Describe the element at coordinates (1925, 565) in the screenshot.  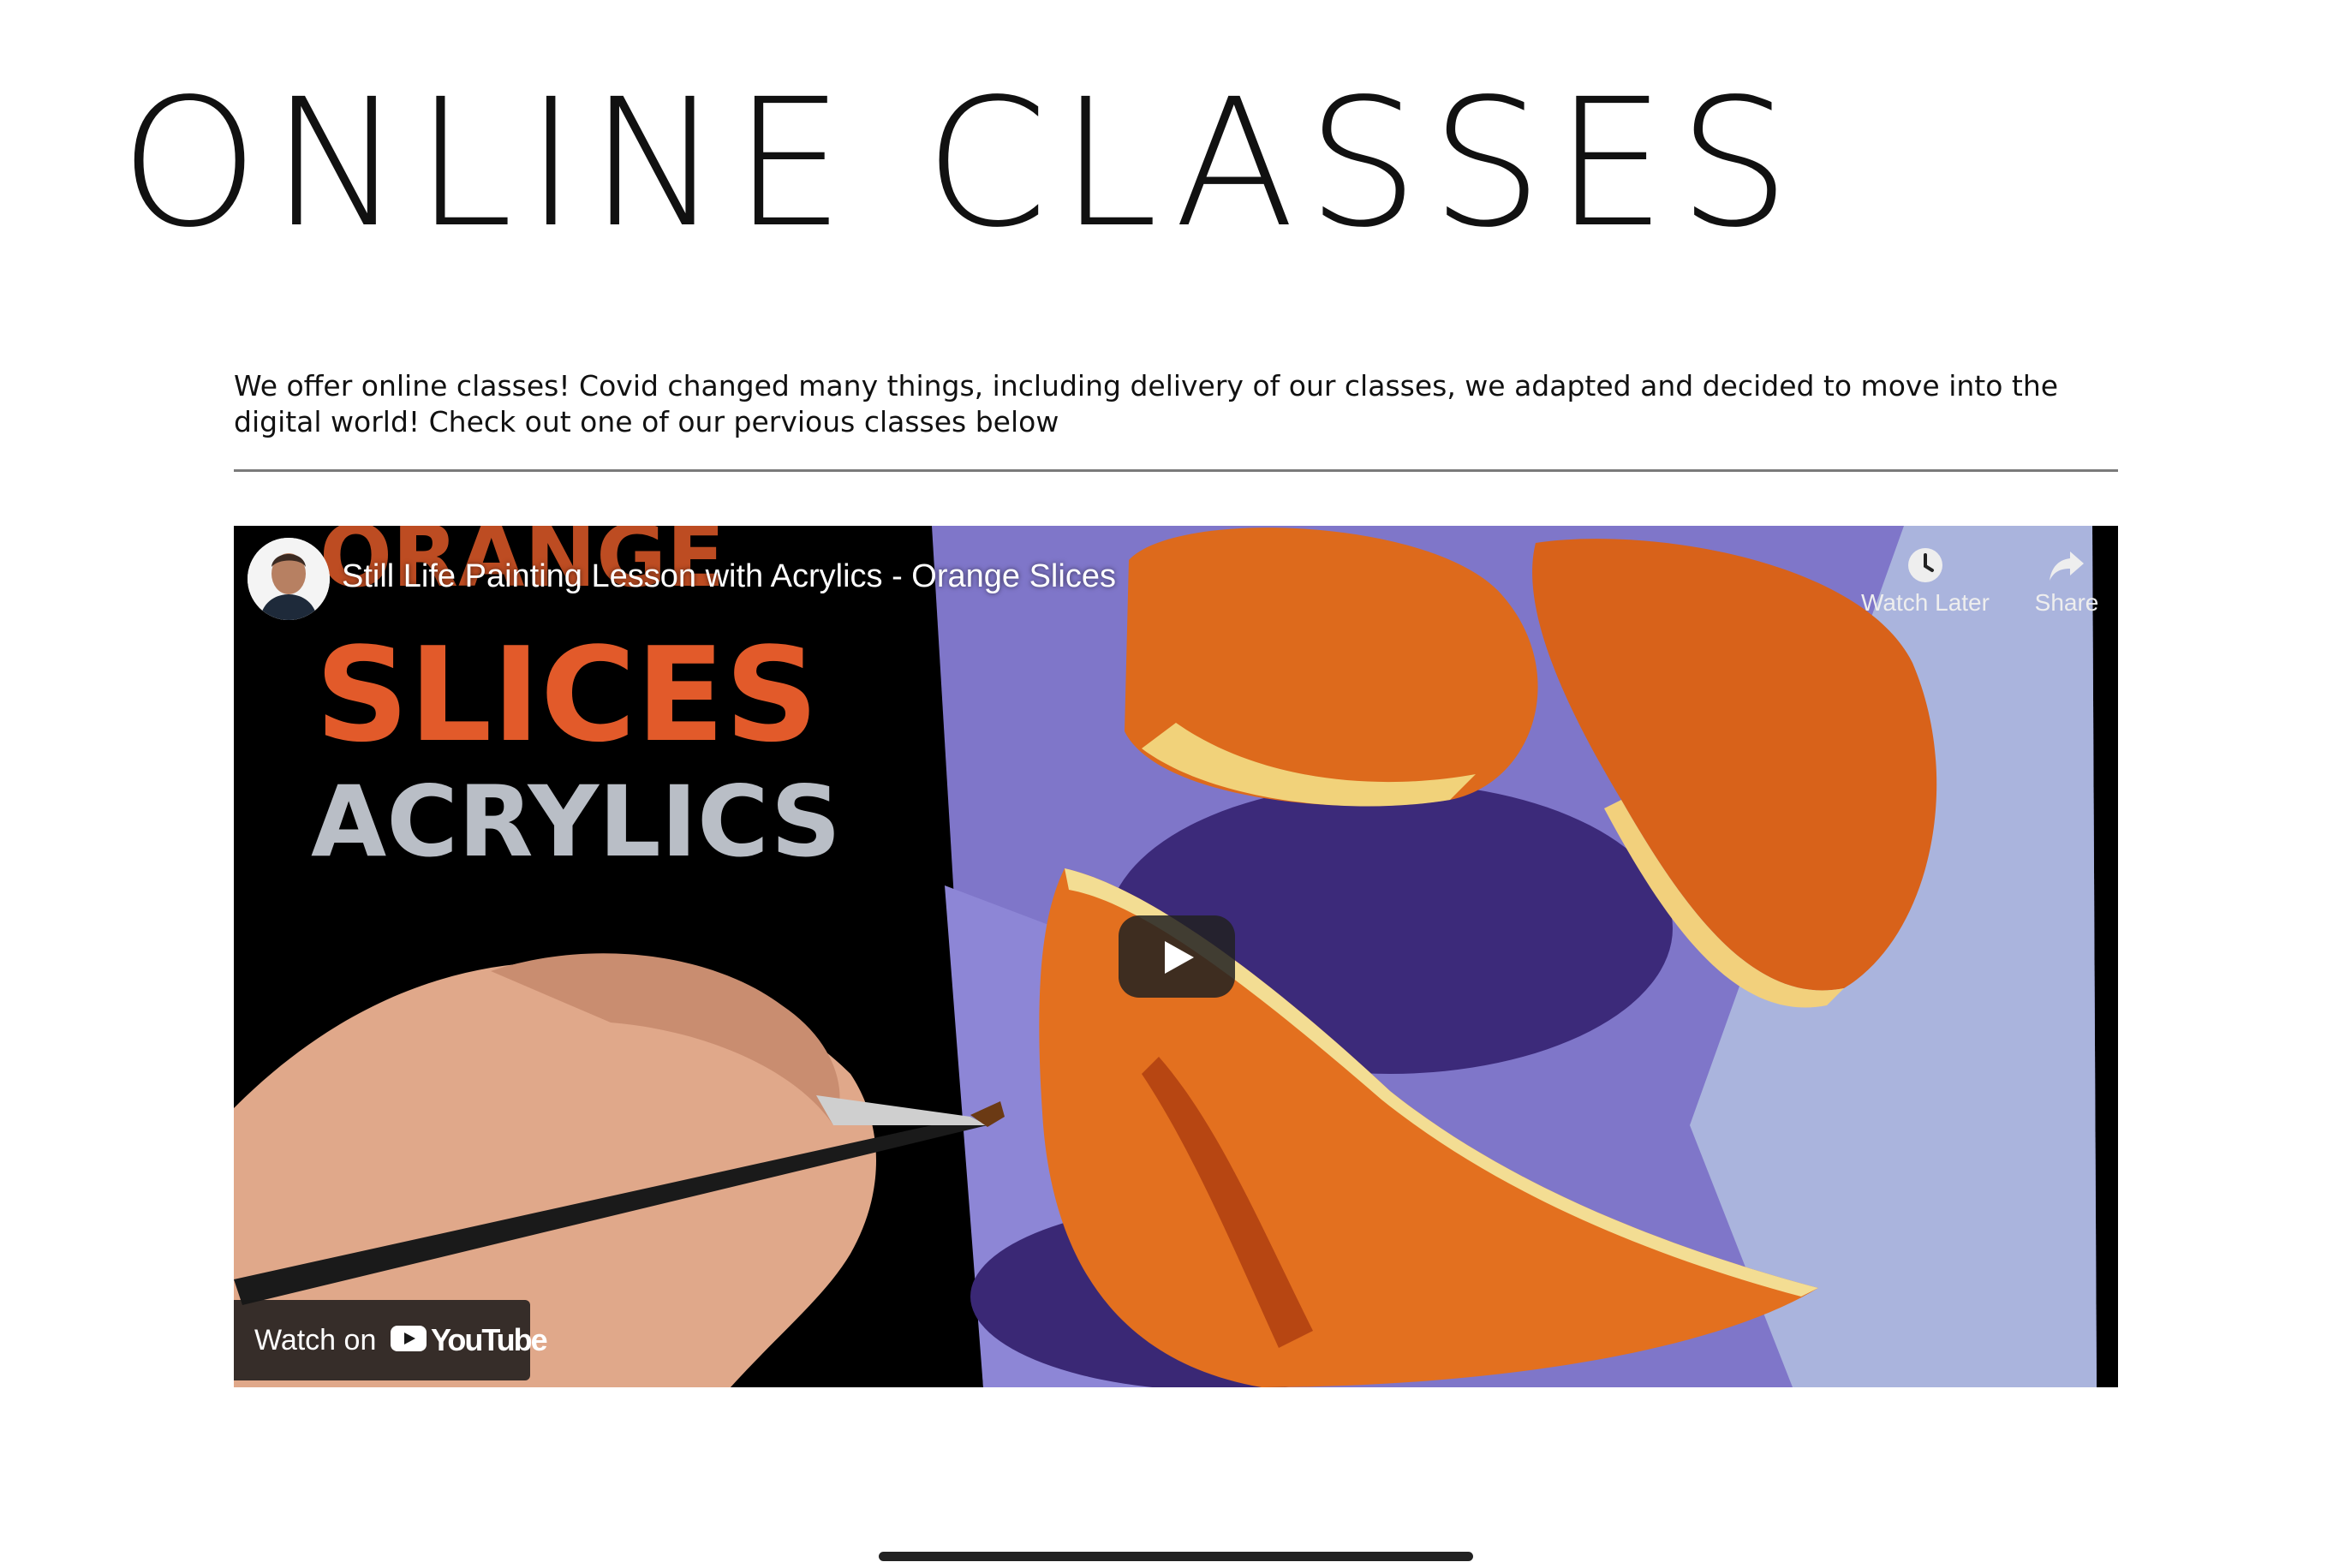
I see `clock-icon` at that location.